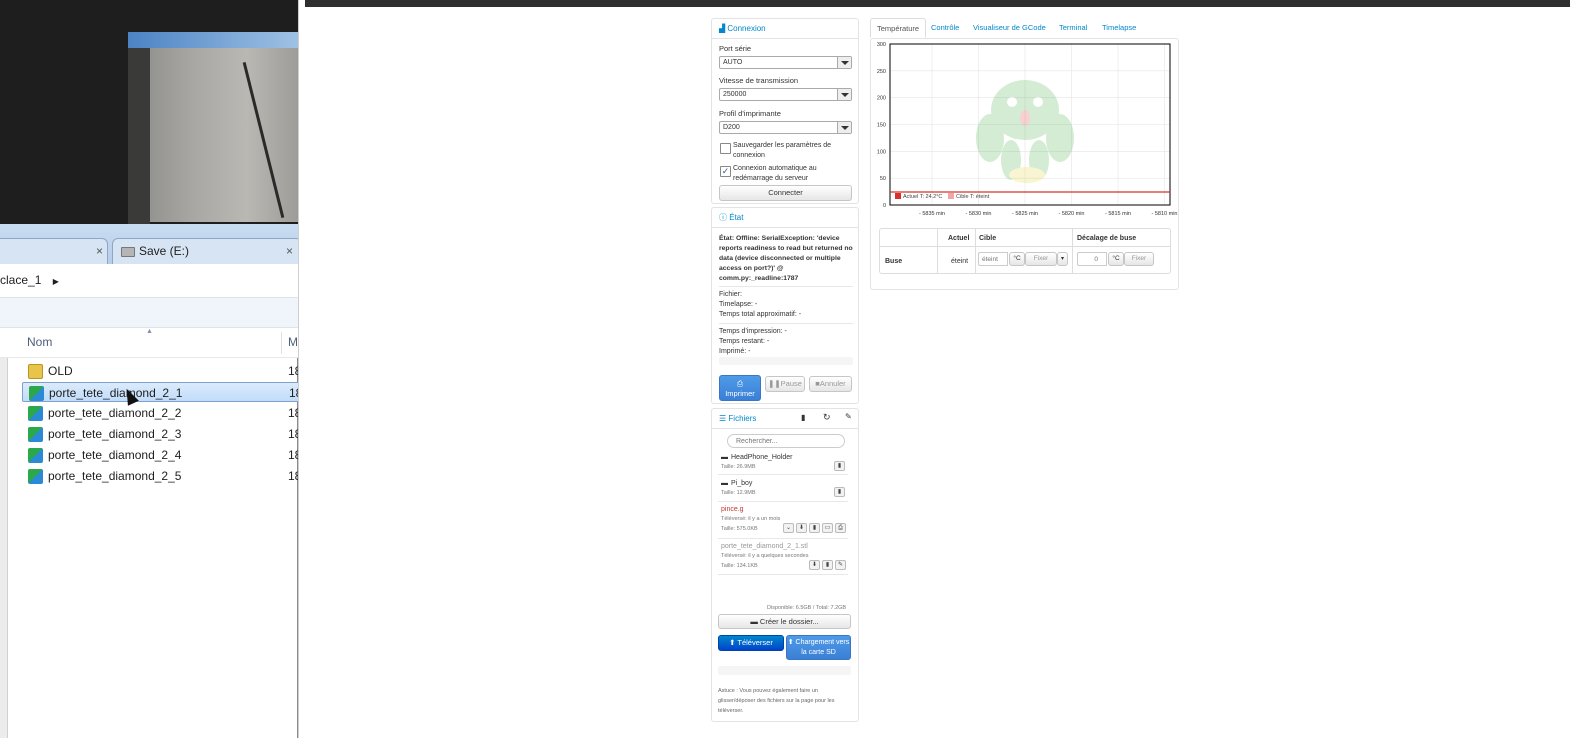  What do you see at coordinates (730, 294) in the screenshot?
I see `state-file: Fichier:` at bounding box center [730, 294].